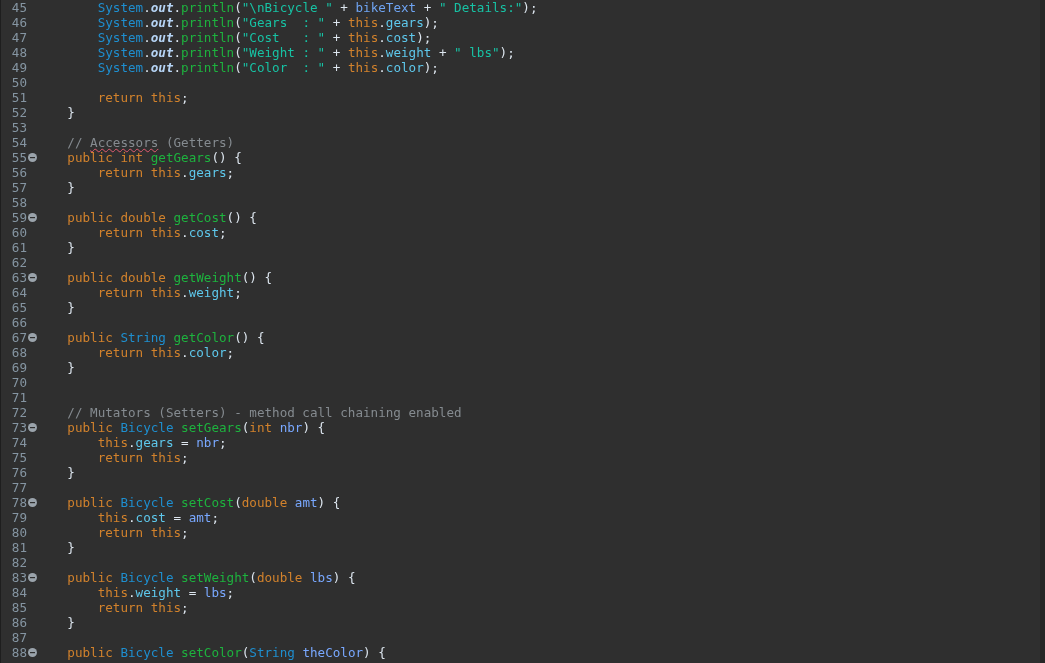 The height and width of the screenshot is (663, 1045). What do you see at coordinates (18, 7) in the screenshot?
I see `line-number: 45` at bounding box center [18, 7].